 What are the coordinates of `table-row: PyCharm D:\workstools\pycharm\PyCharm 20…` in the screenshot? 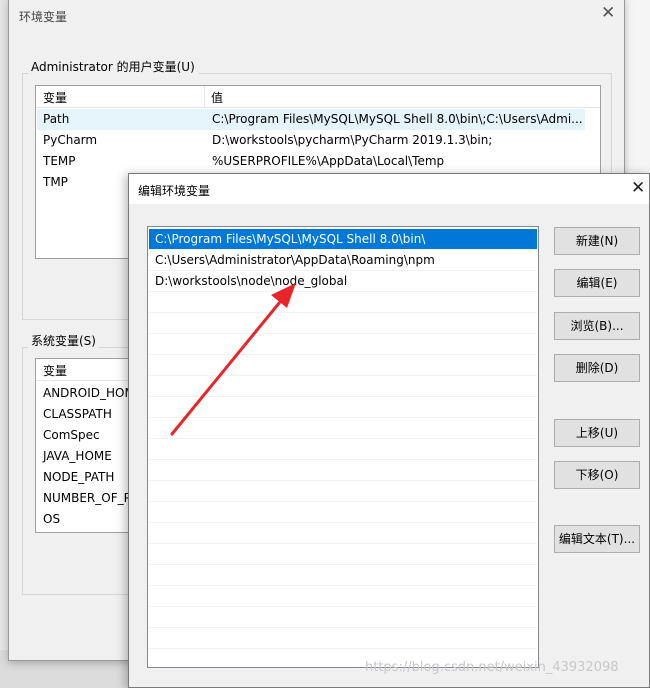 It's located at (311, 140).